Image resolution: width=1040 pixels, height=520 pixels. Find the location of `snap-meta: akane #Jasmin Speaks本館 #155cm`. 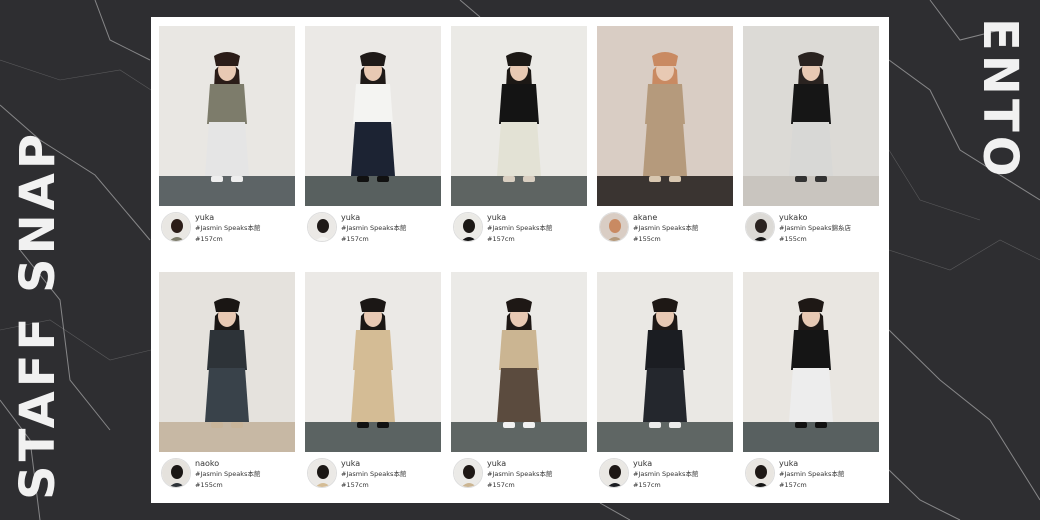

snap-meta: akane #Jasmin Speaks本館 #155cm is located at coordinates (683, 228).